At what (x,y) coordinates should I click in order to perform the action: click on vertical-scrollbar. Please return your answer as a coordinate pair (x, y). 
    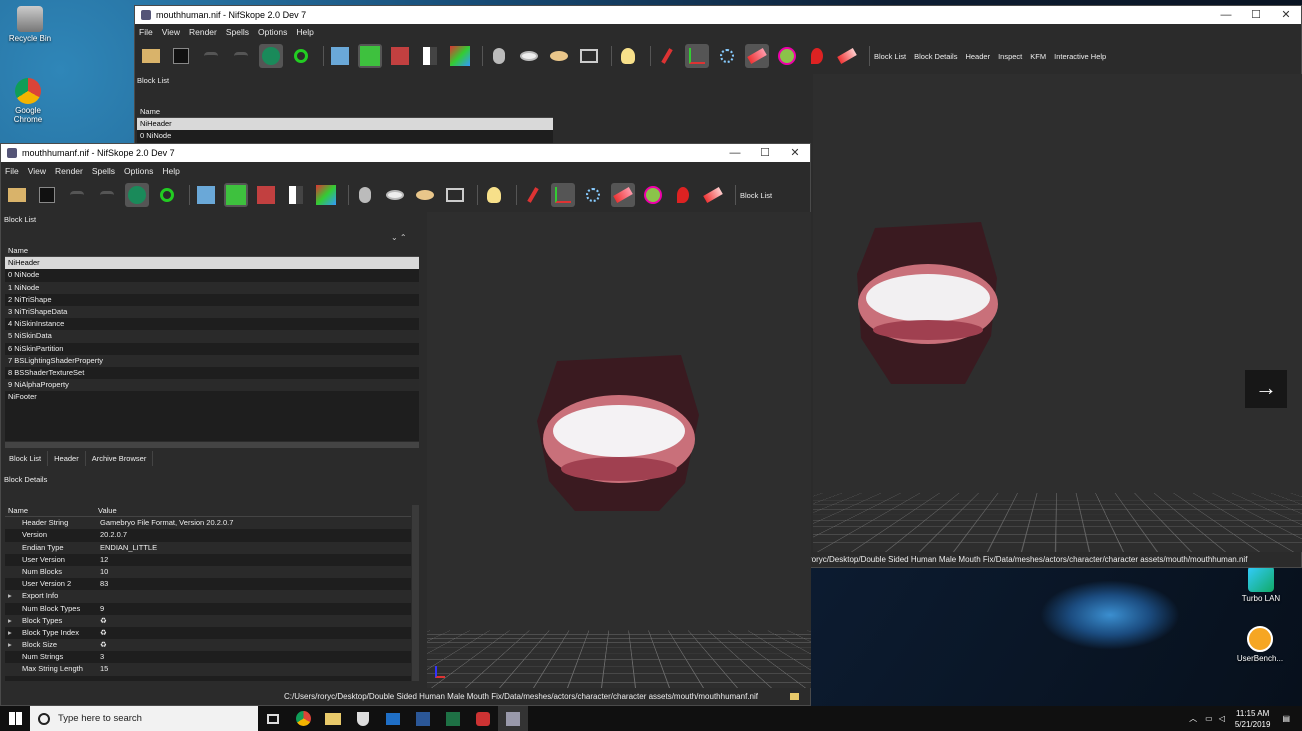
    Looking at the image, I should click on (415, 593).